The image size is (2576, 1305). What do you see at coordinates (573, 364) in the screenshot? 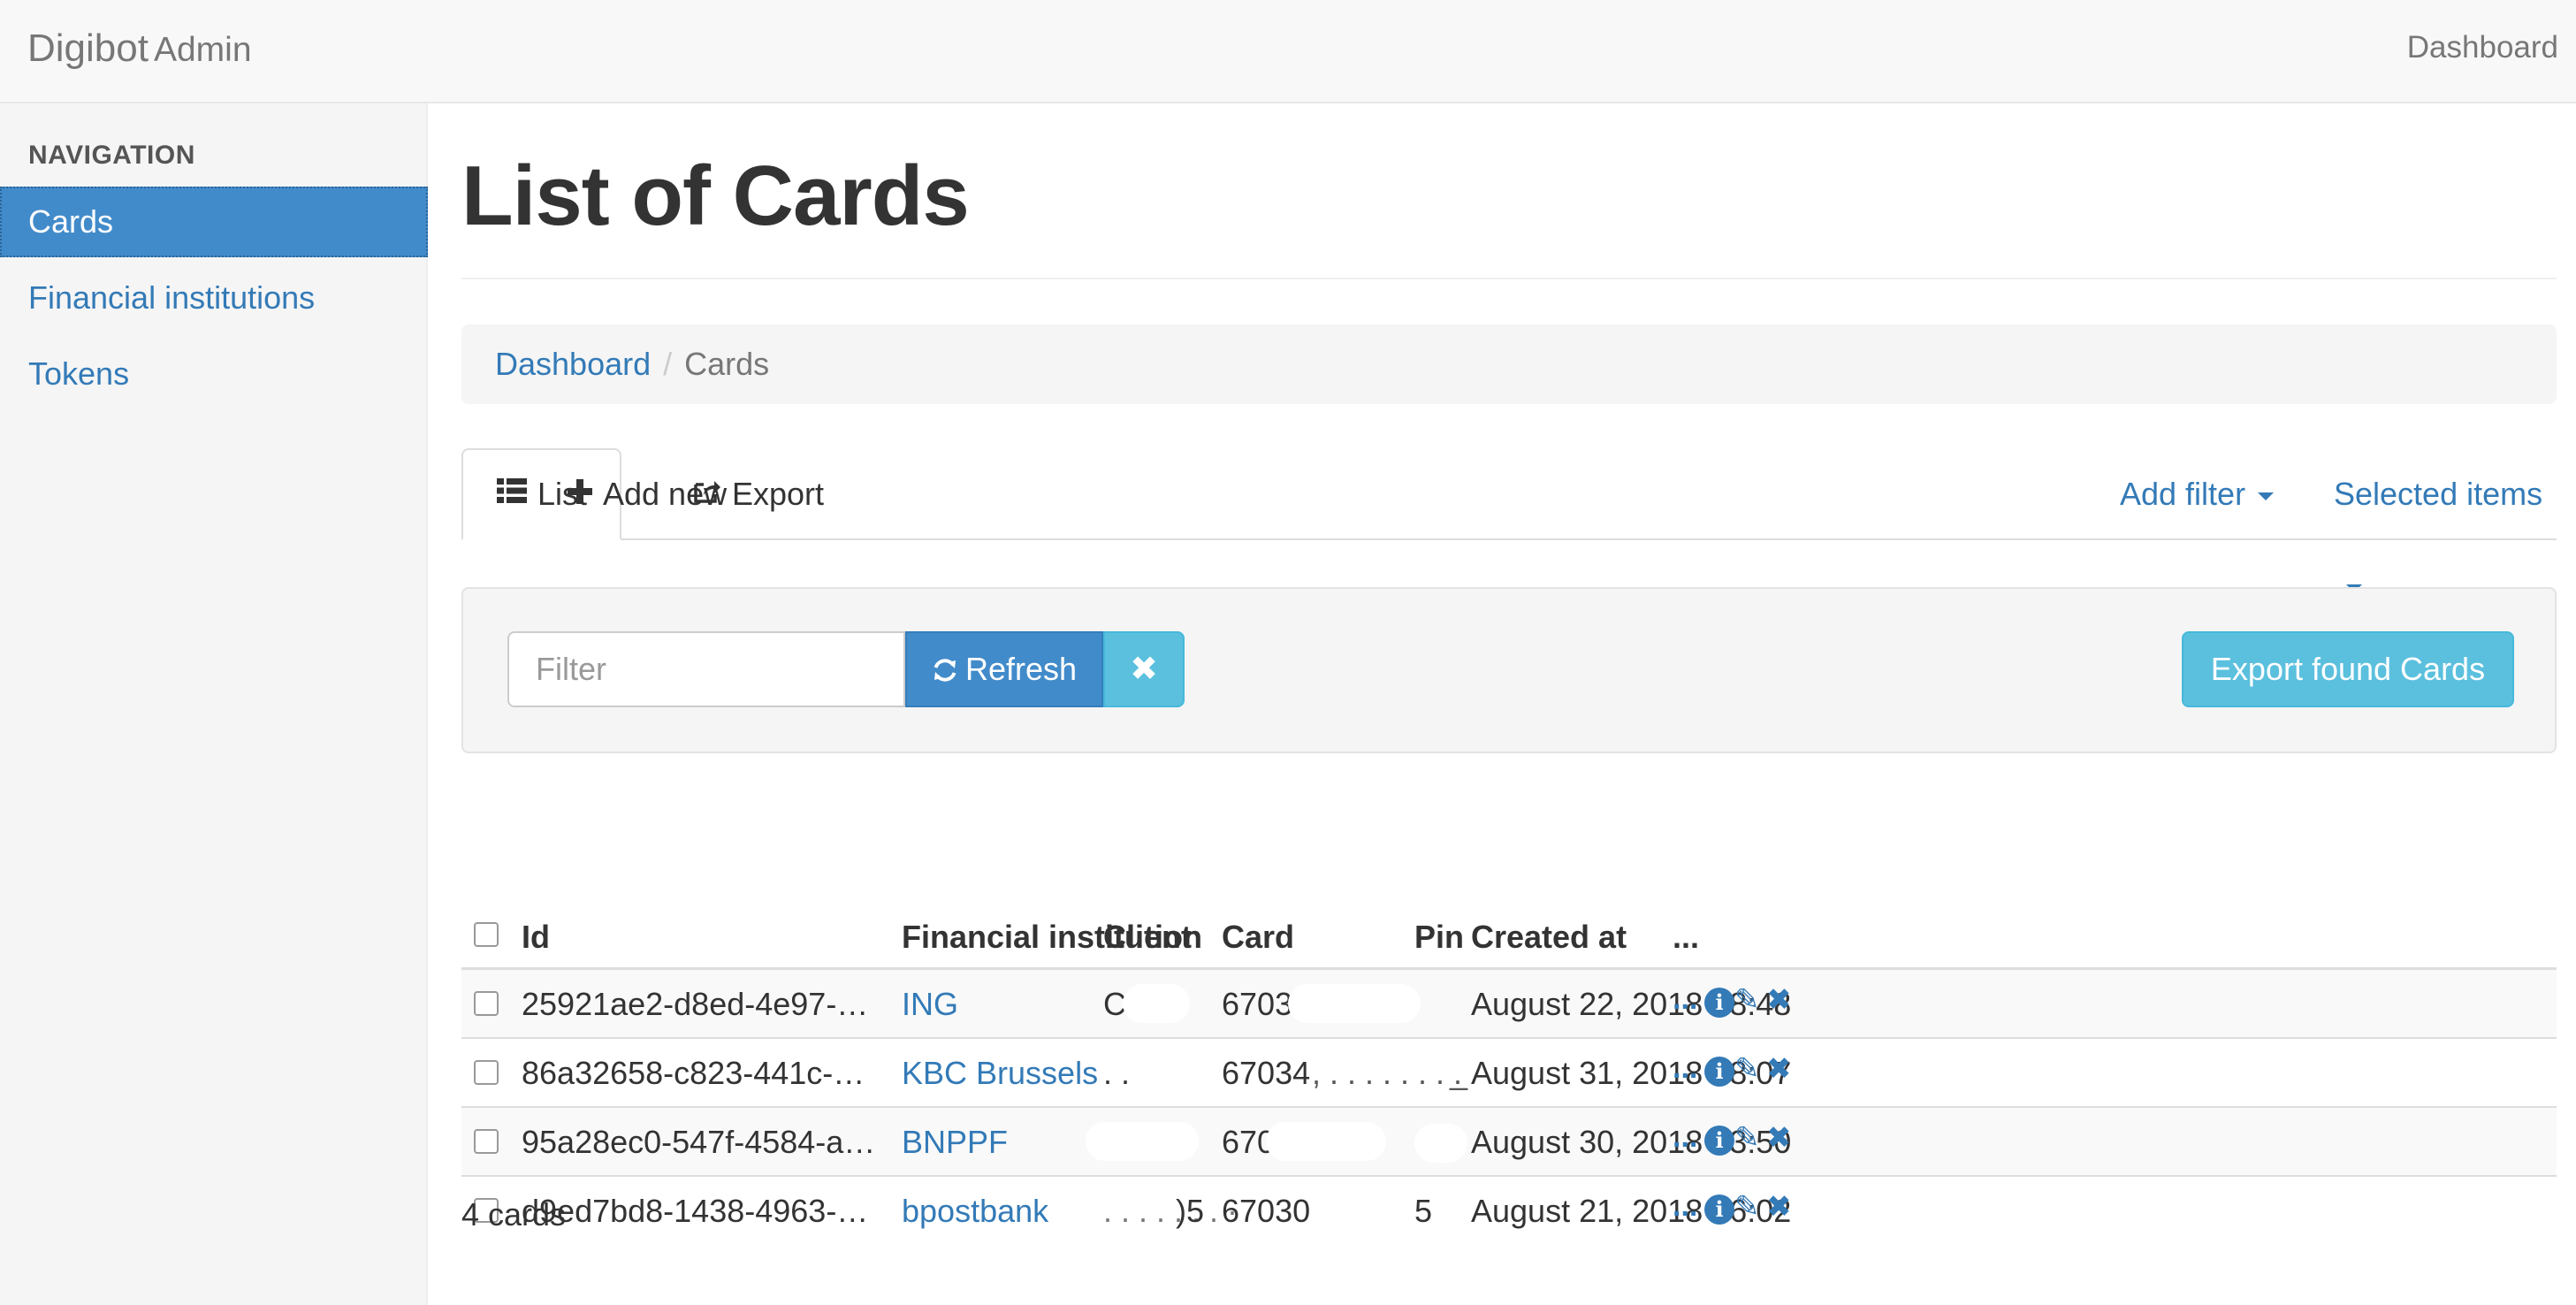
I see `breadcrumb-dashboard-link: Dashboard` at bounding box center [573, 364].